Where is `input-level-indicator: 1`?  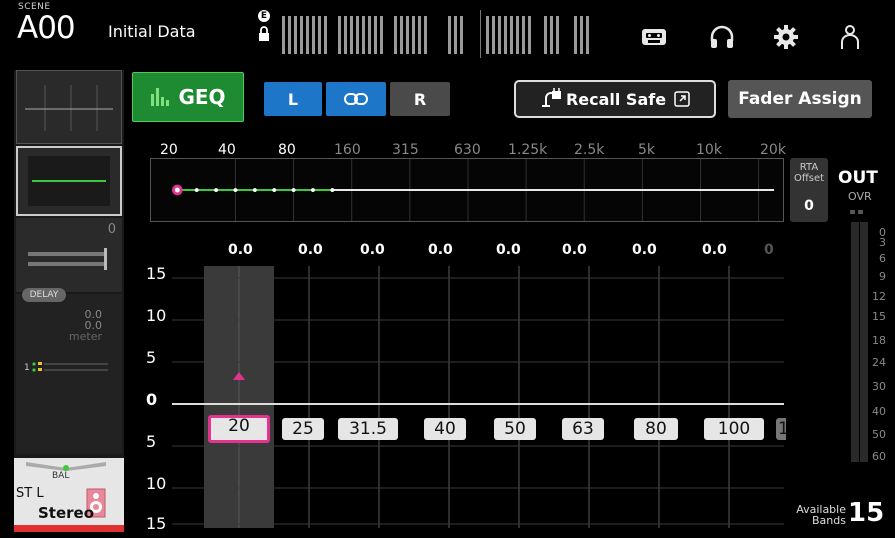 input-level-indicator: 1 is located at coordinates (66, 367).